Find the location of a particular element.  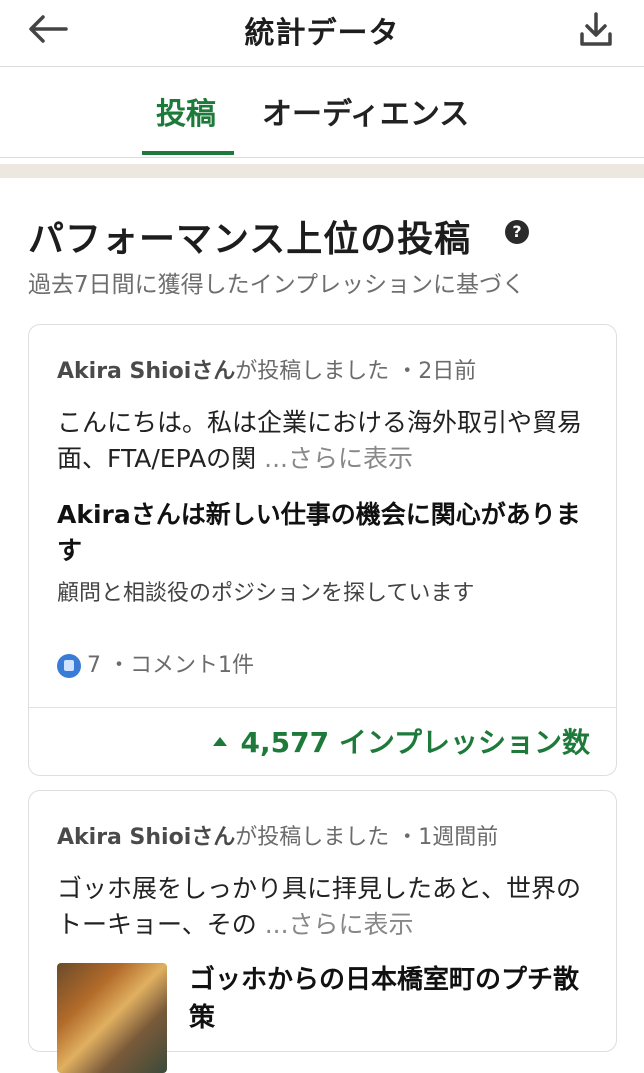

link-thumbnail-image is located at coordinates (112, 1018).